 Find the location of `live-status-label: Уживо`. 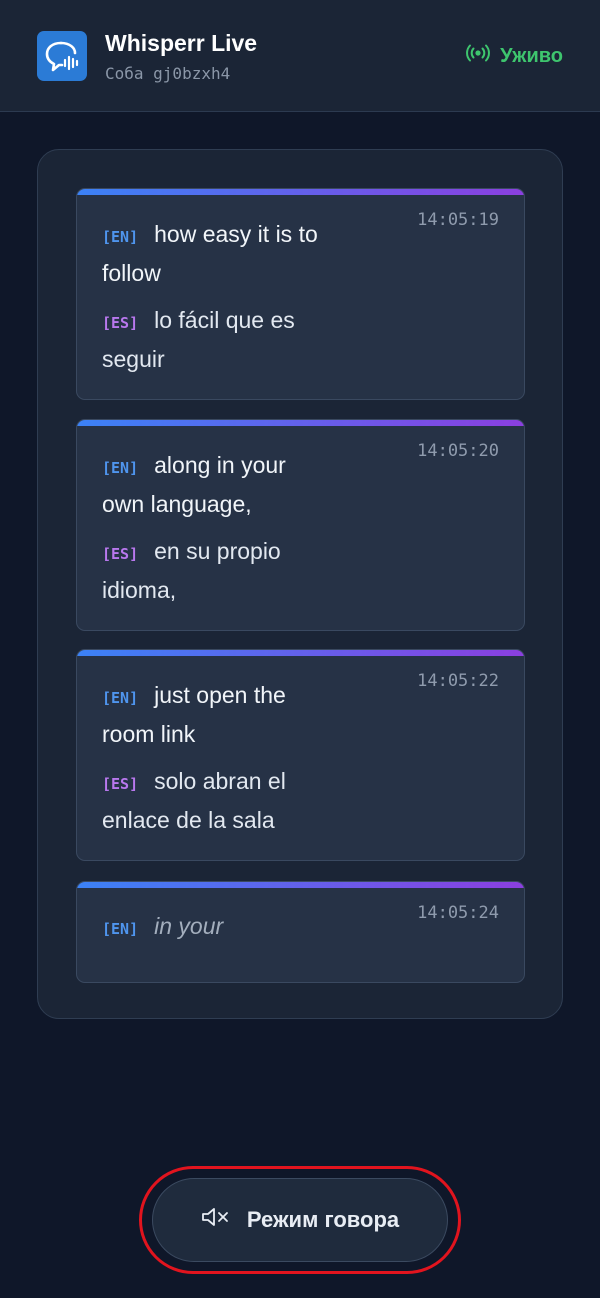

live-status-label: Уживо is located at coordinates (531, 55).